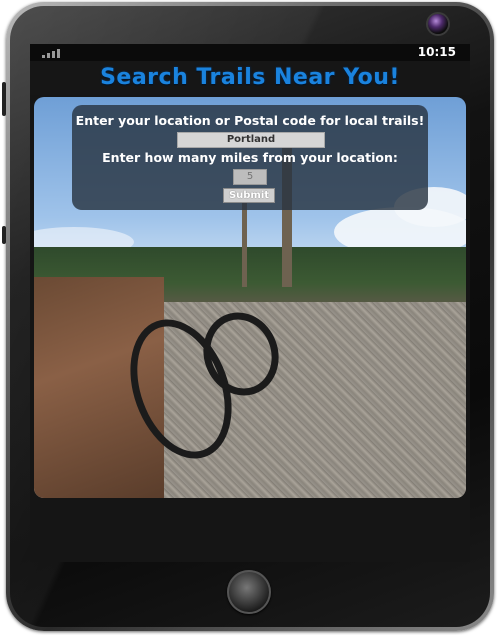 Image resolution: width=500 pixels, height=635 pixels. I want to click on location-input, so click(251, 140).